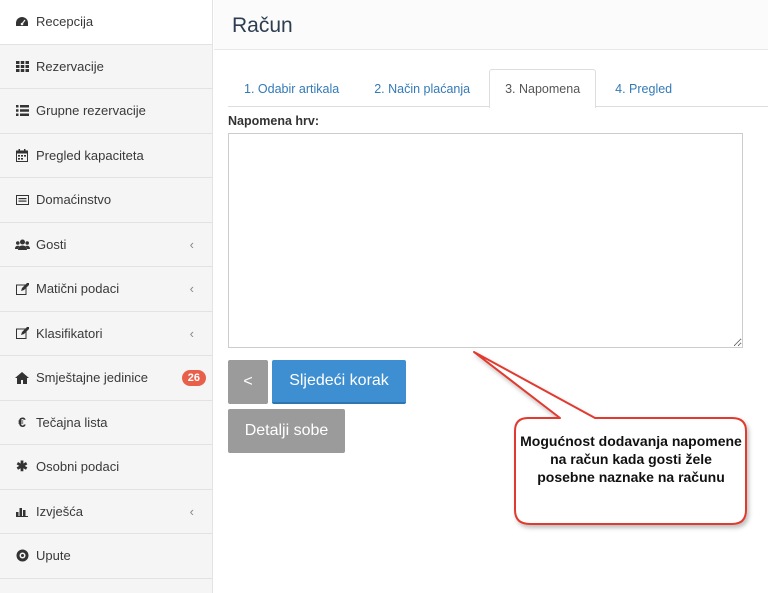 This screenshot has width=768, height=593. What do you see at coordinates (72, 422) in the screenshot?
I see `sidebar-item-label: Tečajna lista` at bounding box center [72, 422].